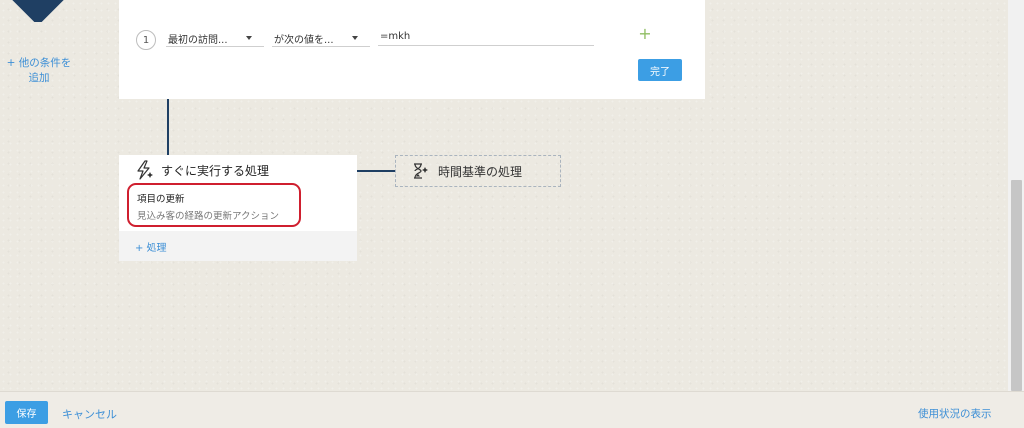 The height and width of the screenshot is (428, 1024). What do you see at coordinates (39, 71) in the screenshot?
I see `add-condition-link: + 他の条件を 追加` at bounding box center [39, 71].